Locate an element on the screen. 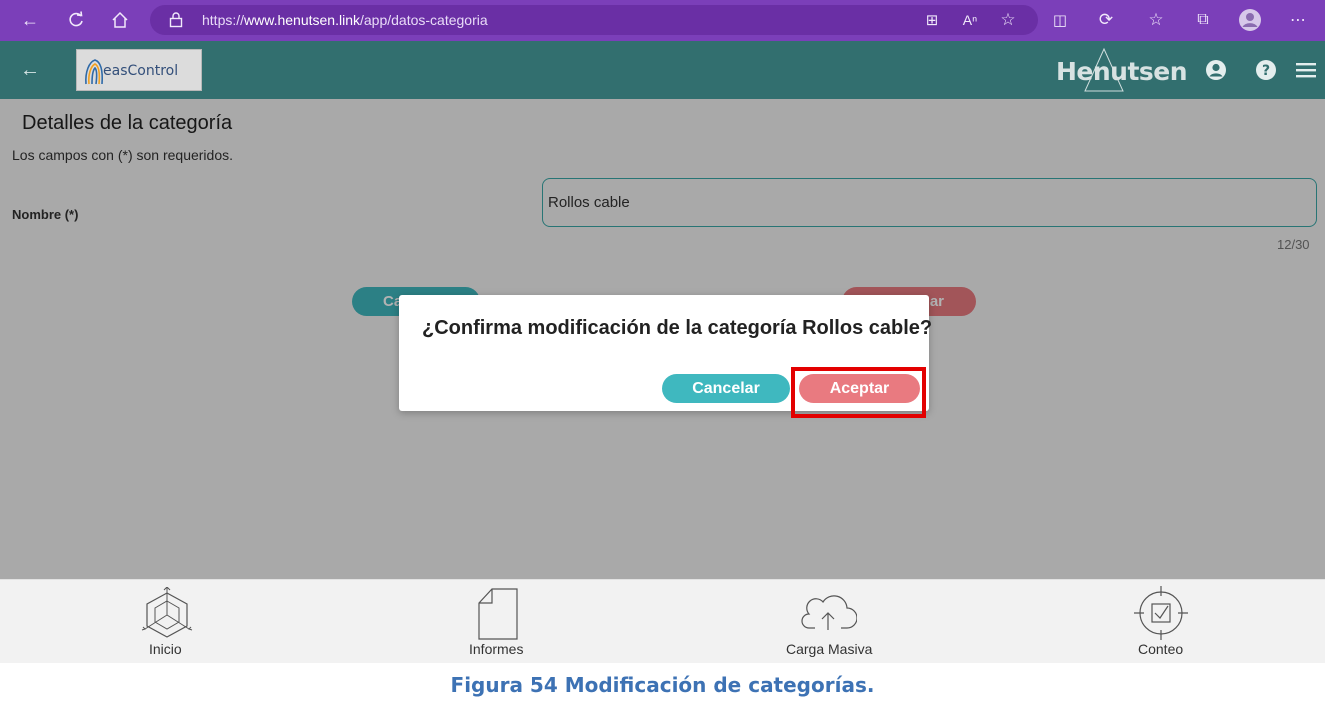  more-options-icon: ⋯ is located at coordinates (1298, 20).